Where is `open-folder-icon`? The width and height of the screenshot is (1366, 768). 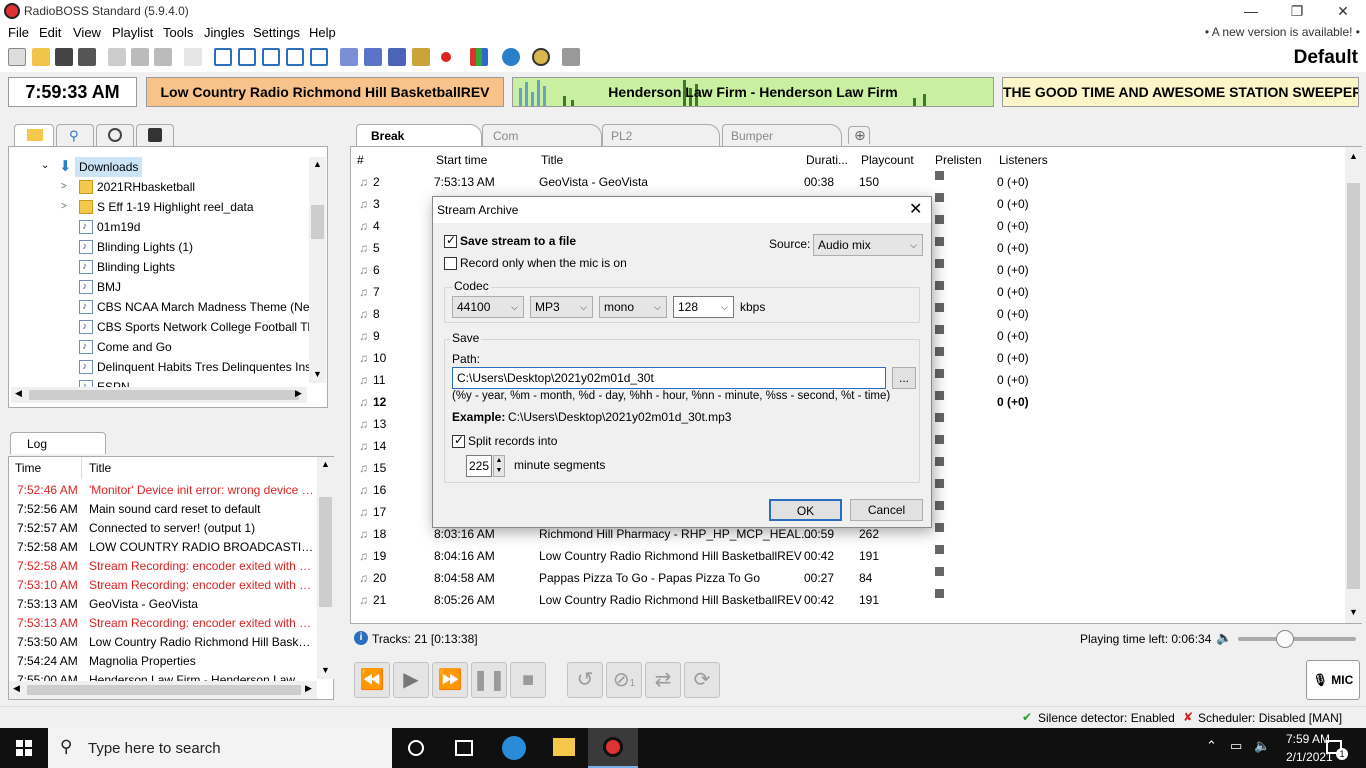
open-folder-icon is located at coordinates (41, 57).